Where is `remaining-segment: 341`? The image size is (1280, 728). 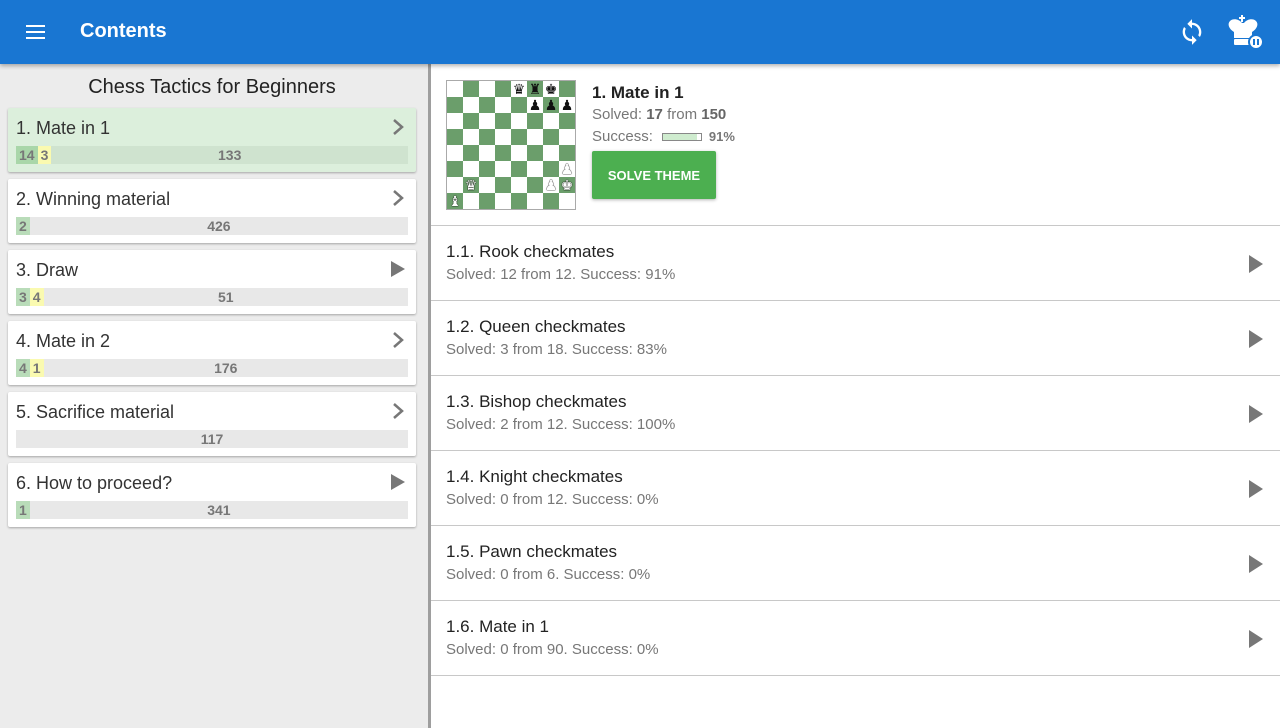
remaining-segment: 341 is located at coordinates (219, 510).